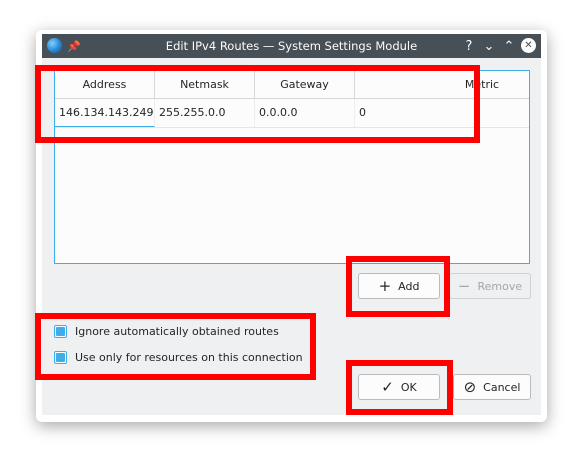  What do you see at coordinates (257, 104) in the screenshot?
I see `table-row-highlight` at bounding box center [257, 104].